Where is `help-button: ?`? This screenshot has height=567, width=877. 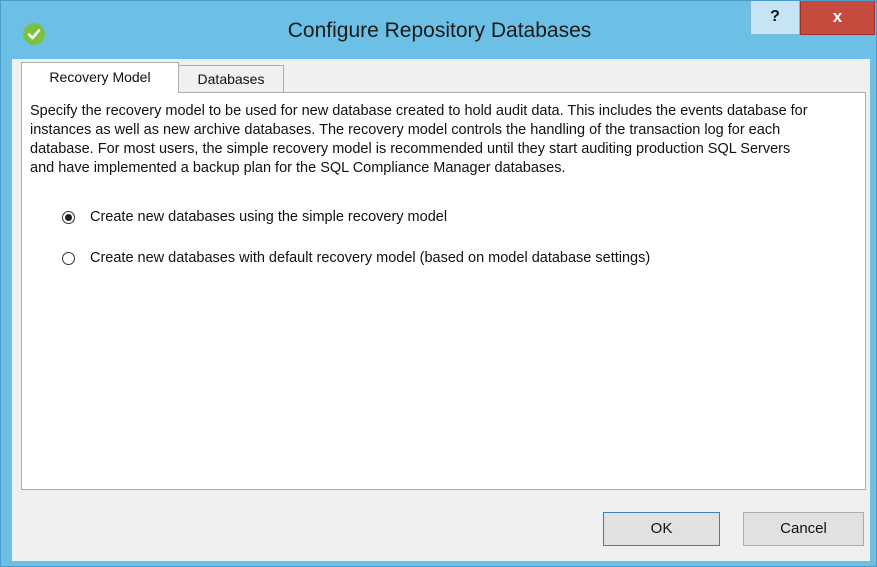 help-button: ? is located at coordinates (775, 18).